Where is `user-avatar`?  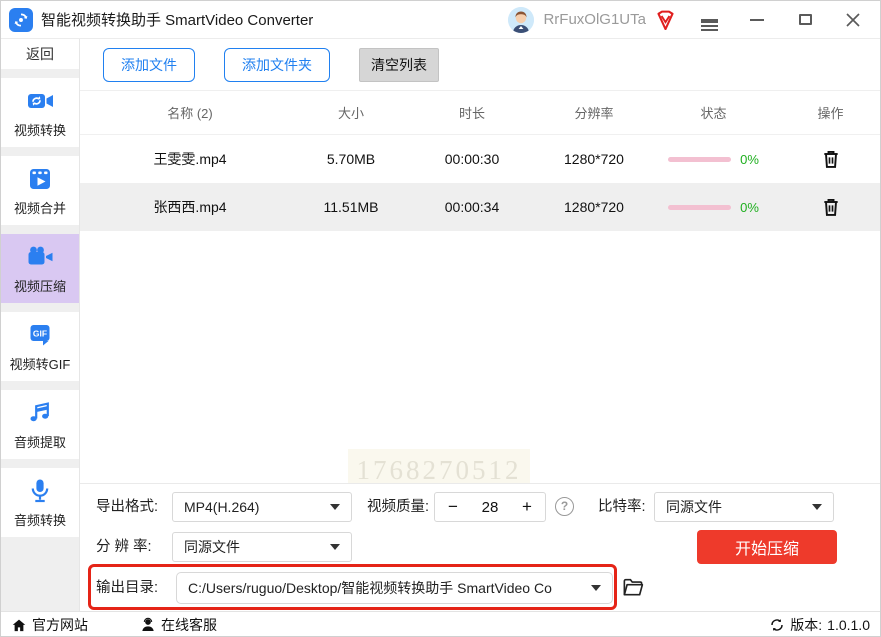 user-avatar is located at coordinates (521, 19).